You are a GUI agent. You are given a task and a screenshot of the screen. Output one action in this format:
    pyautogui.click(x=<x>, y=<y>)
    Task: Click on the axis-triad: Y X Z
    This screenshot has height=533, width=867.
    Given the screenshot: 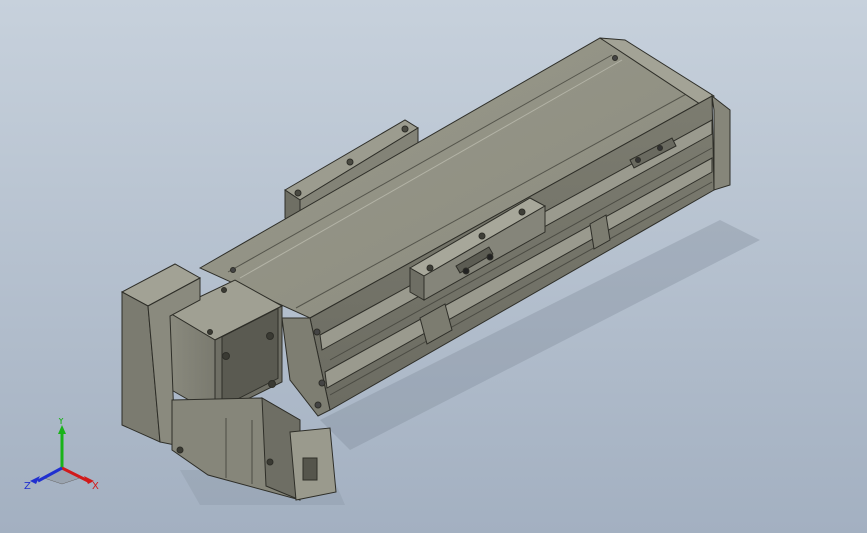 What is the action you would take?
    pyautogui.click(x=67, y=458)
    